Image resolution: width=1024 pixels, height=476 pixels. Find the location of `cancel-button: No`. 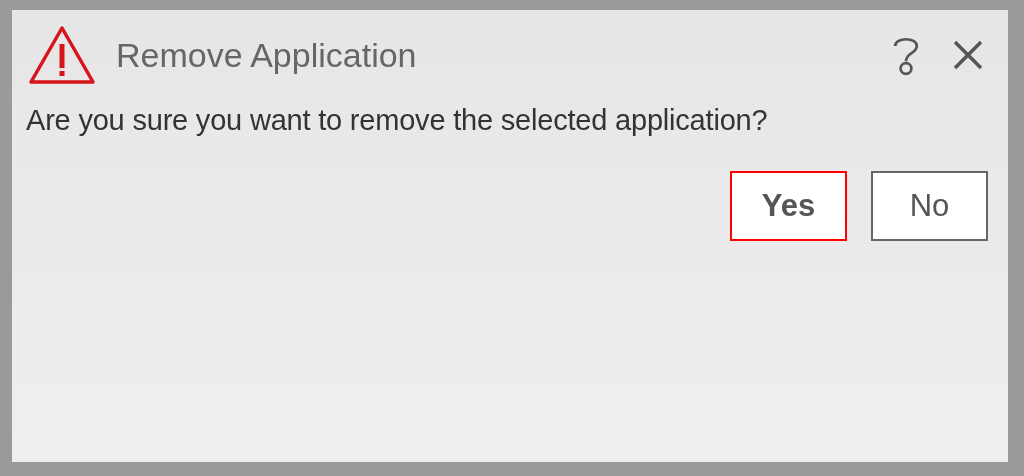

cancel-button: No is located at coordinates (929, 206).